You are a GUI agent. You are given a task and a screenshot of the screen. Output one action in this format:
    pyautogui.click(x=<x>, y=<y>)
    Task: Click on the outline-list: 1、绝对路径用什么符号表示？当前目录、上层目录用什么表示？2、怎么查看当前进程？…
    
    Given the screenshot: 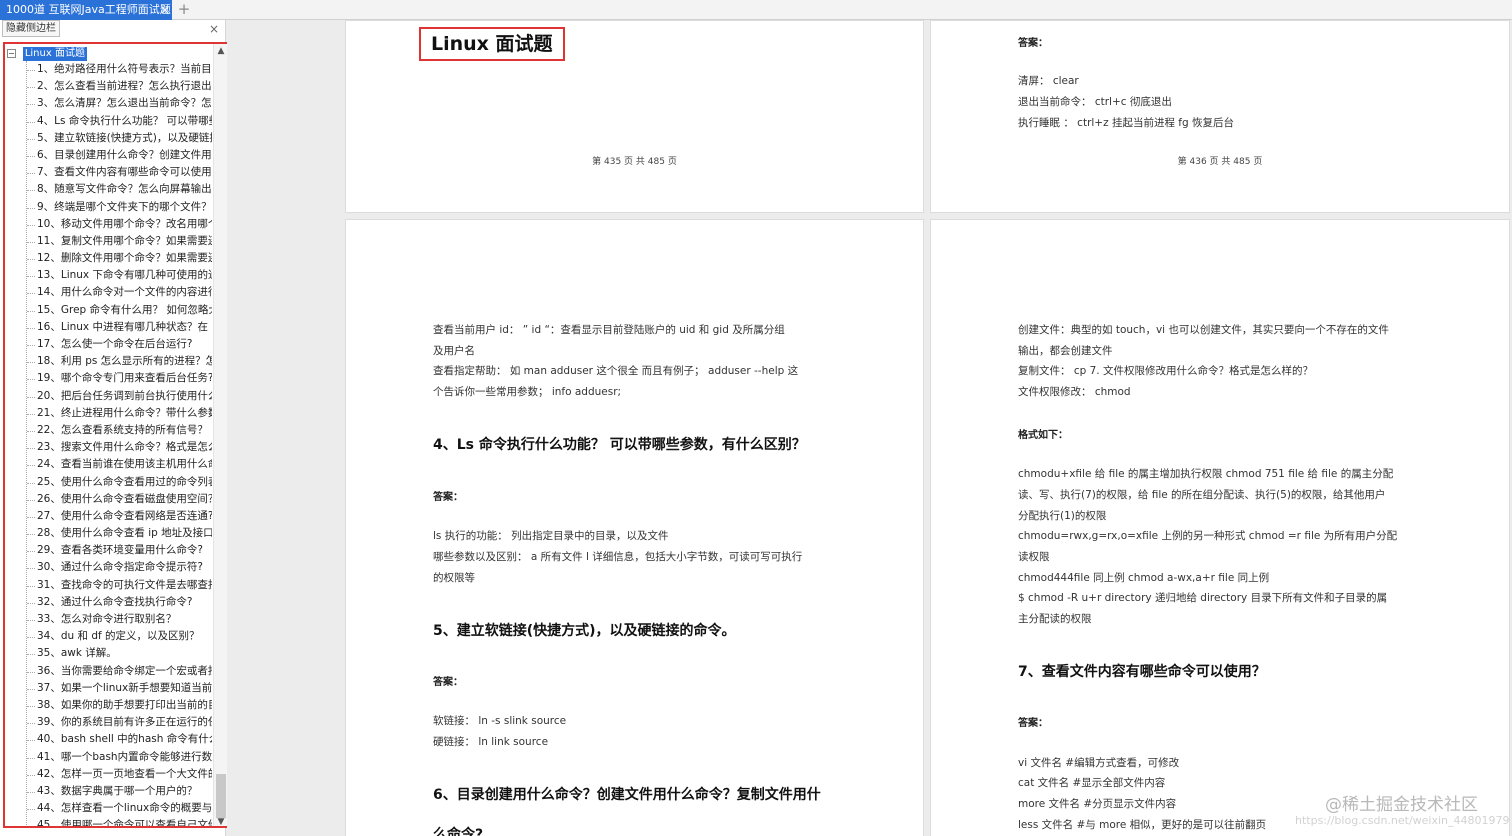 What is the action you would take?
    pyautogui.click(x=119, y=443)
    